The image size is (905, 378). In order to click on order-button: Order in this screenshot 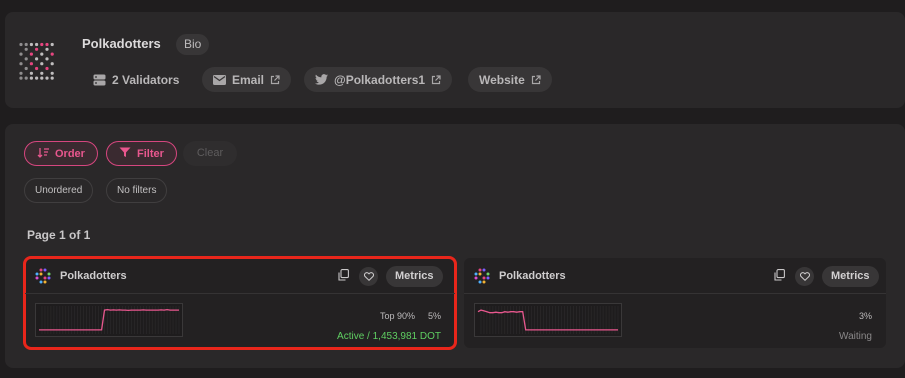, I will do `click(61, 153)`.